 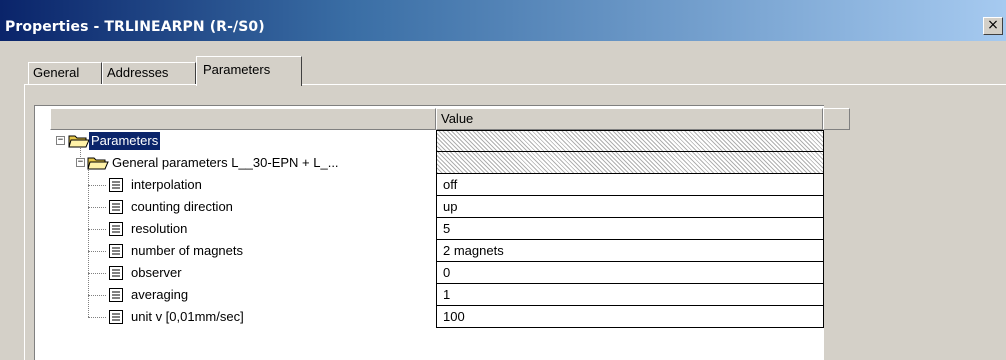 I want to click on param-name-cell: counting direction, so click(x=243, y=207).